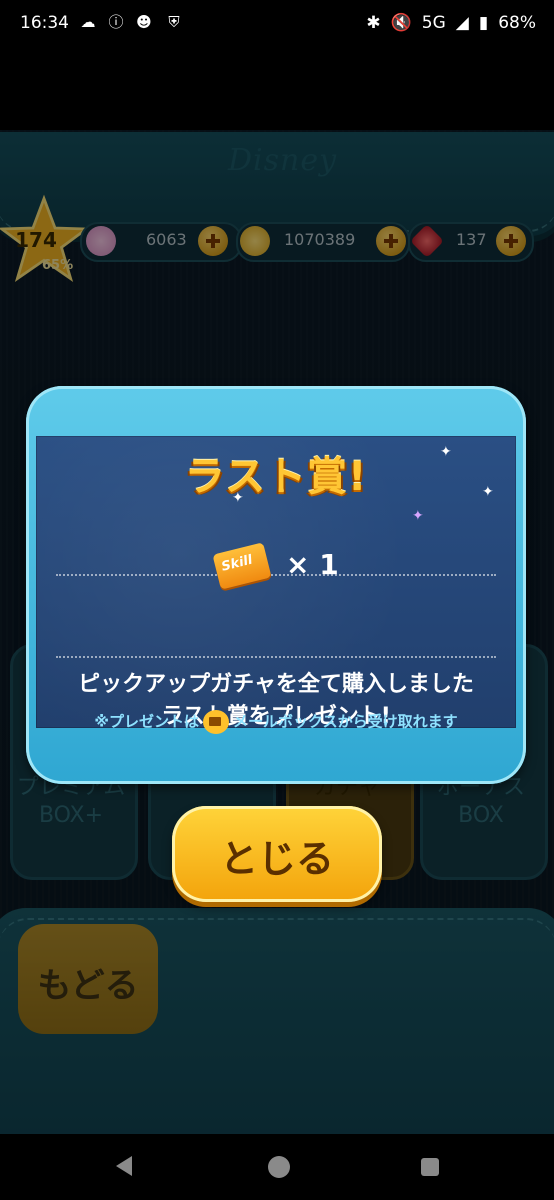 The height and width of the screenshot is (1200, 554). What do you see at coordinates (373, 23) in the screenshot?
I see `bluetooth-icon: ✱` at bounding box center [373, 23].